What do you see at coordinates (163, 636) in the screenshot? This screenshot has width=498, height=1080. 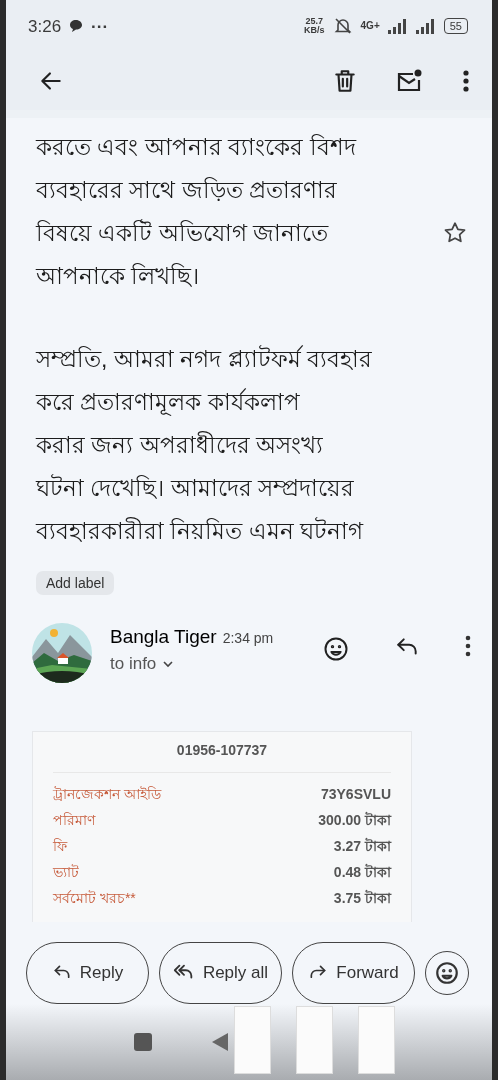 I see `sender-name: Bangla Tiger` at bounding box center [163, 636].